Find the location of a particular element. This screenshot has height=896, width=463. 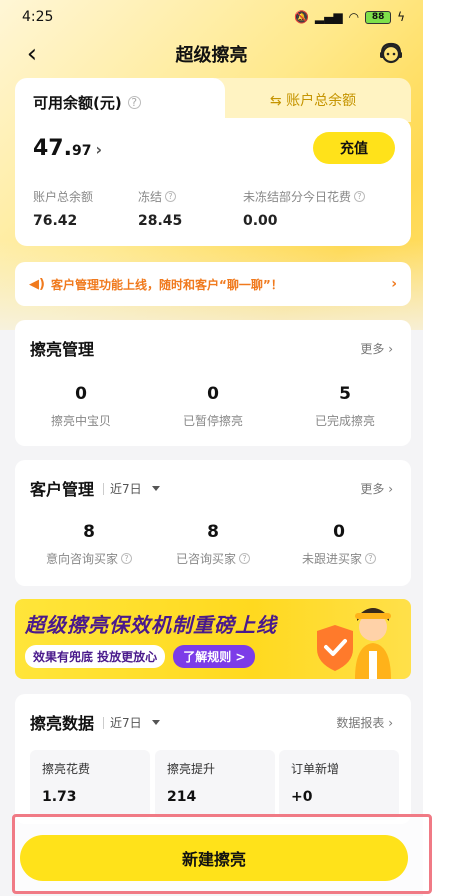

stat-value: 76.42 is located at coordinates (55, 221).